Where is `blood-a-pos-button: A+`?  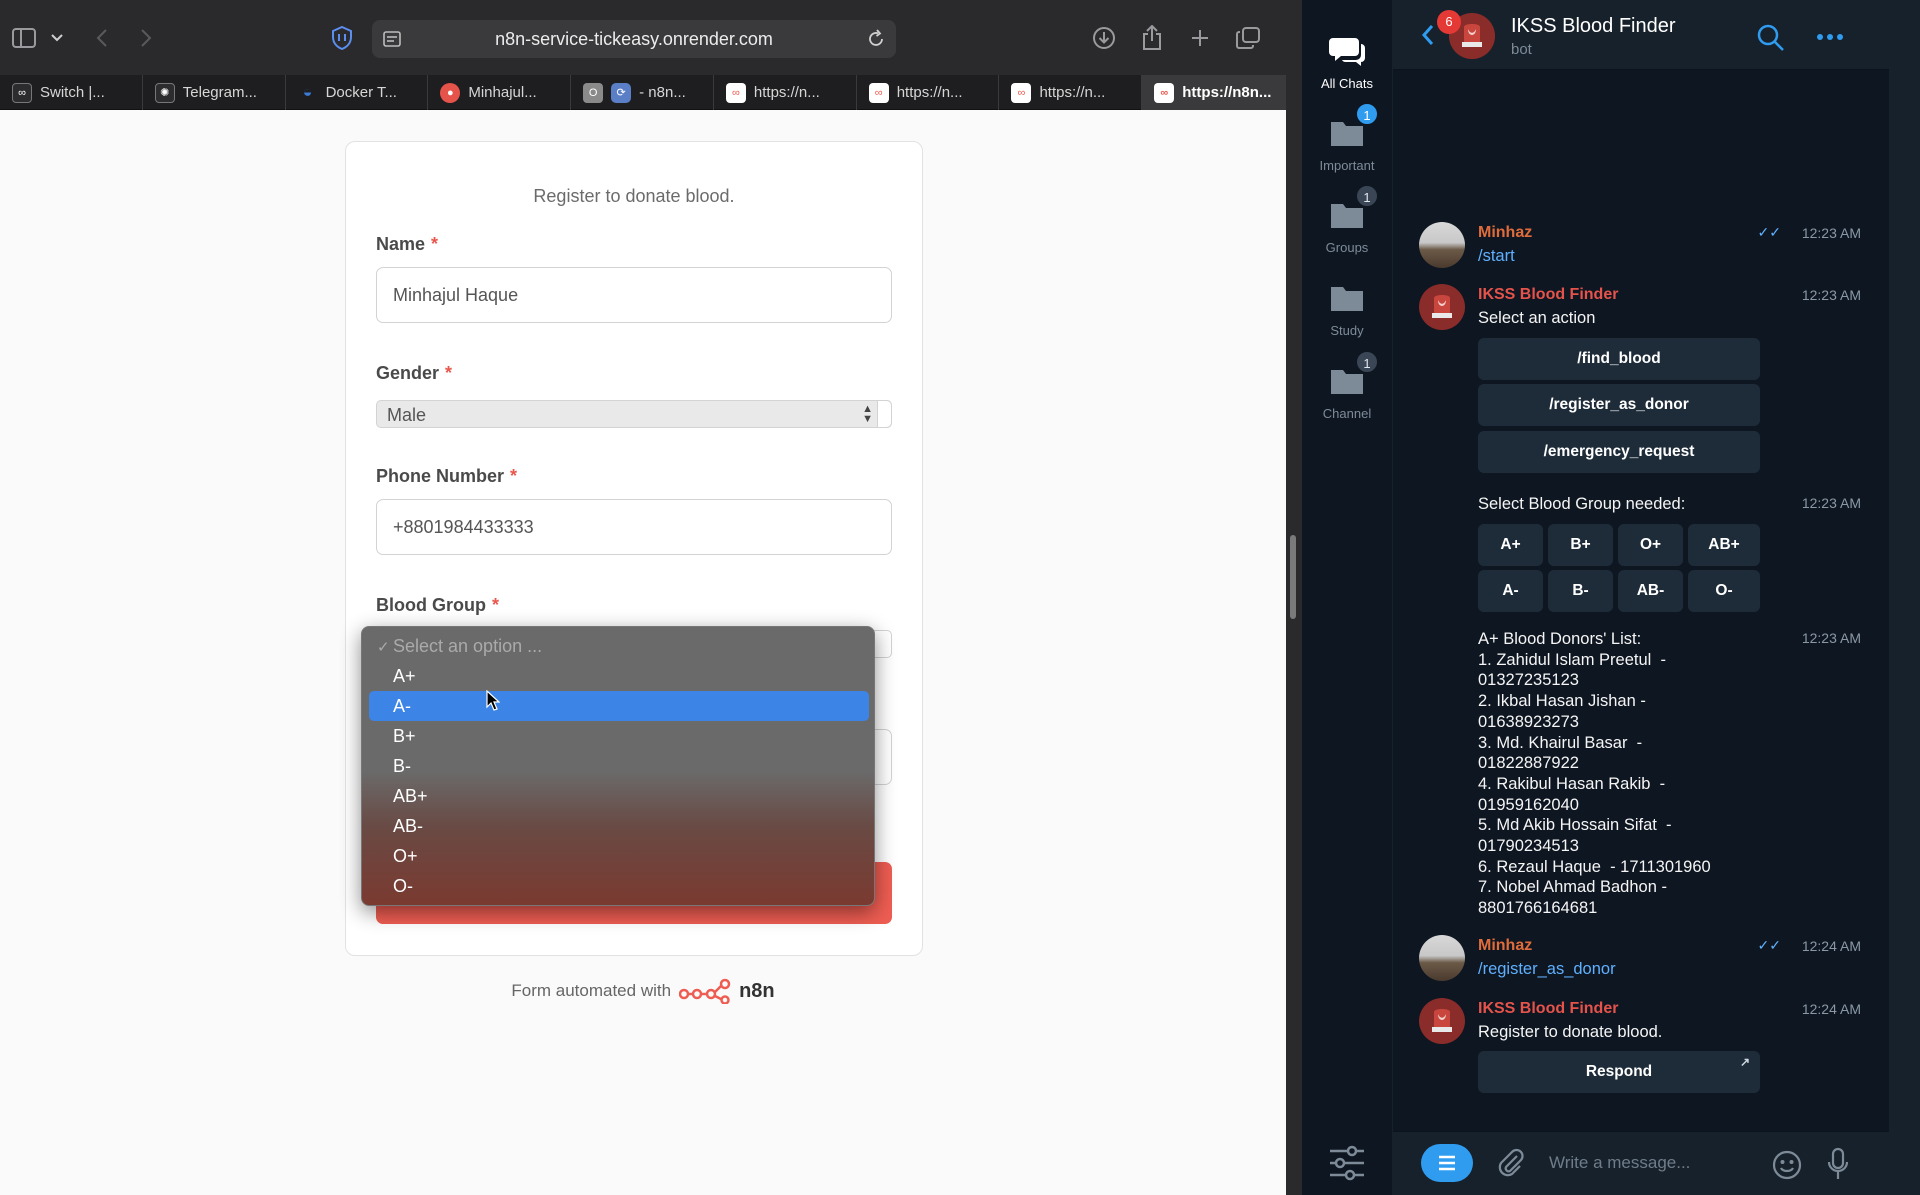
blood-a-pos-button: A+ is located at coordinates (1510, 545).